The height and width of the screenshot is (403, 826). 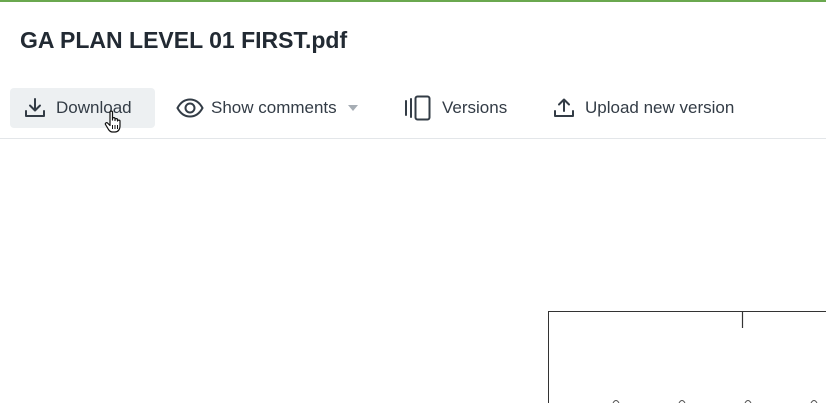 What do you see at coordinates (564, 108) in the screenshot?
I see `upload-icon` at bounding box center [564, 108].